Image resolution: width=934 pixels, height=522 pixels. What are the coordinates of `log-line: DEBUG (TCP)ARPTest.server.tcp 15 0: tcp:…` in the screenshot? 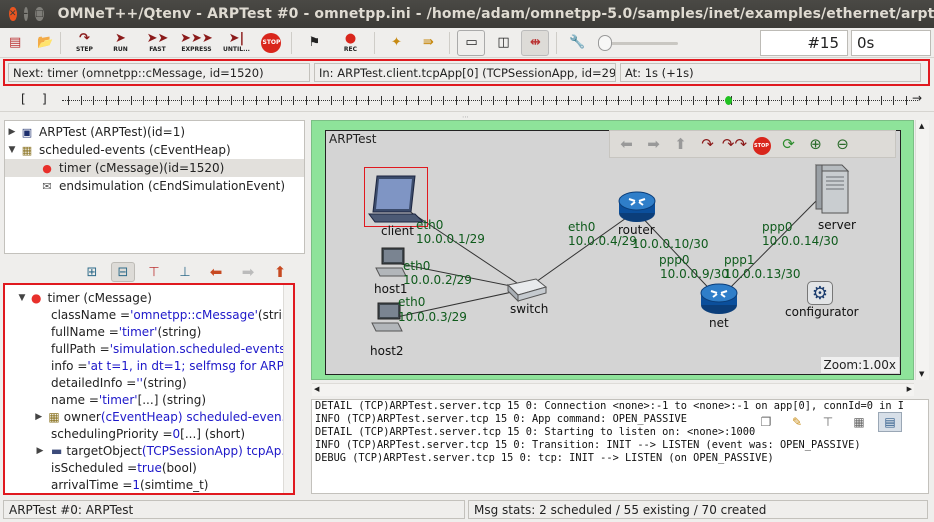 It's located at (544, 458).